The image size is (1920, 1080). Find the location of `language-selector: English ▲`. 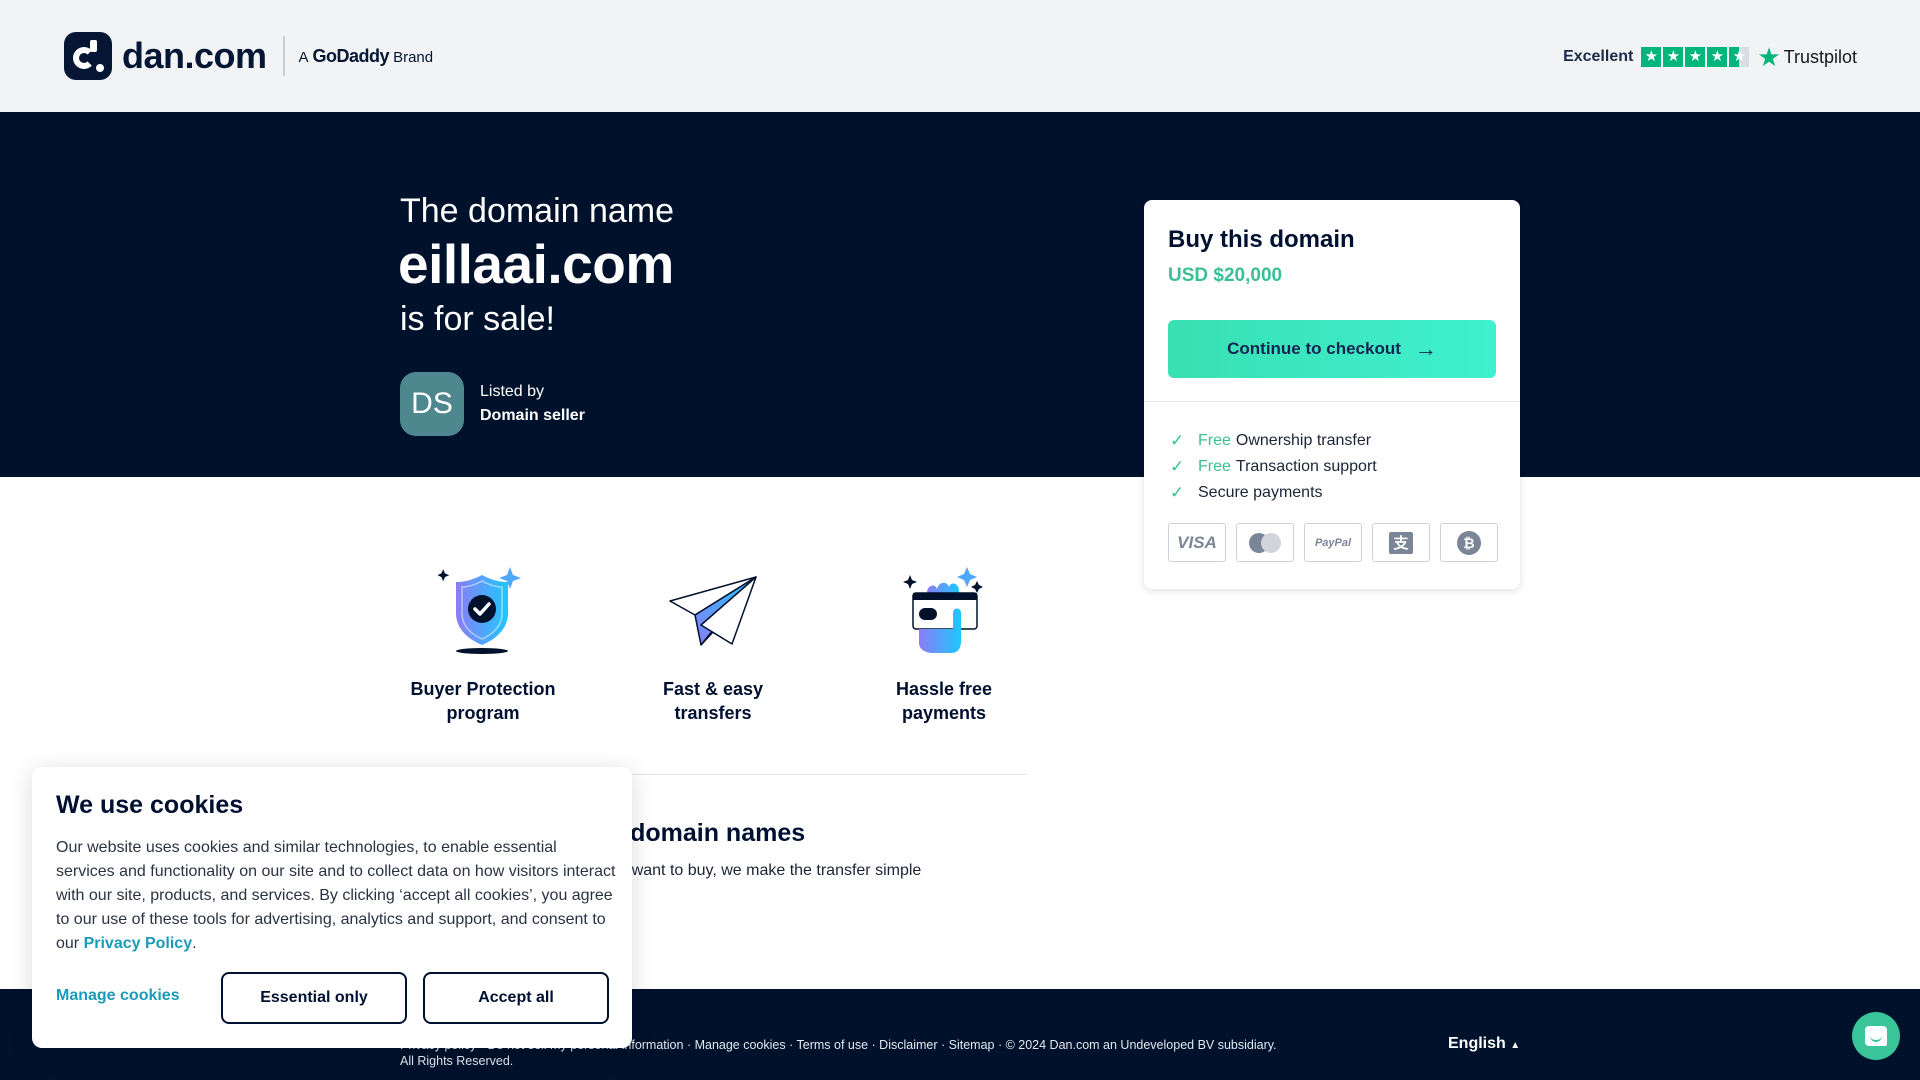

language-selector: English ▲ is located at coordinates (1484, 1044).